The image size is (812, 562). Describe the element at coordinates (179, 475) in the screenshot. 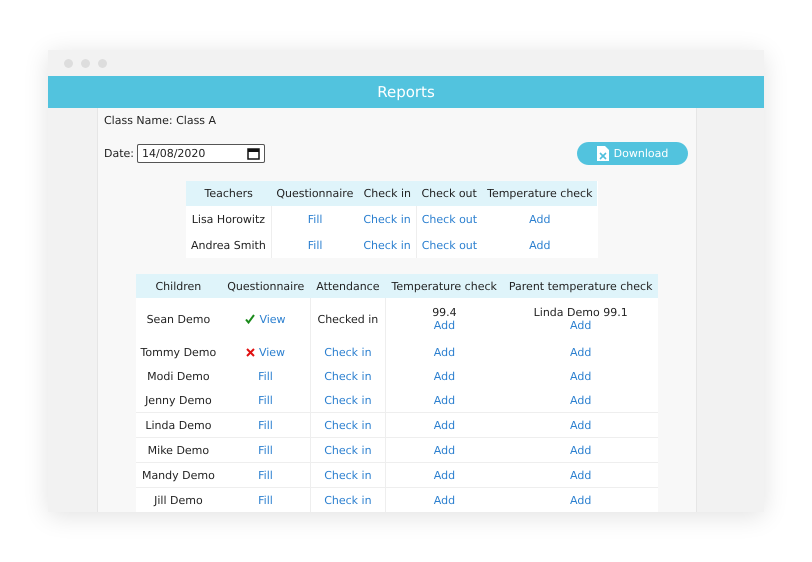

I see `table-cell: Mandy Demo` at that location.